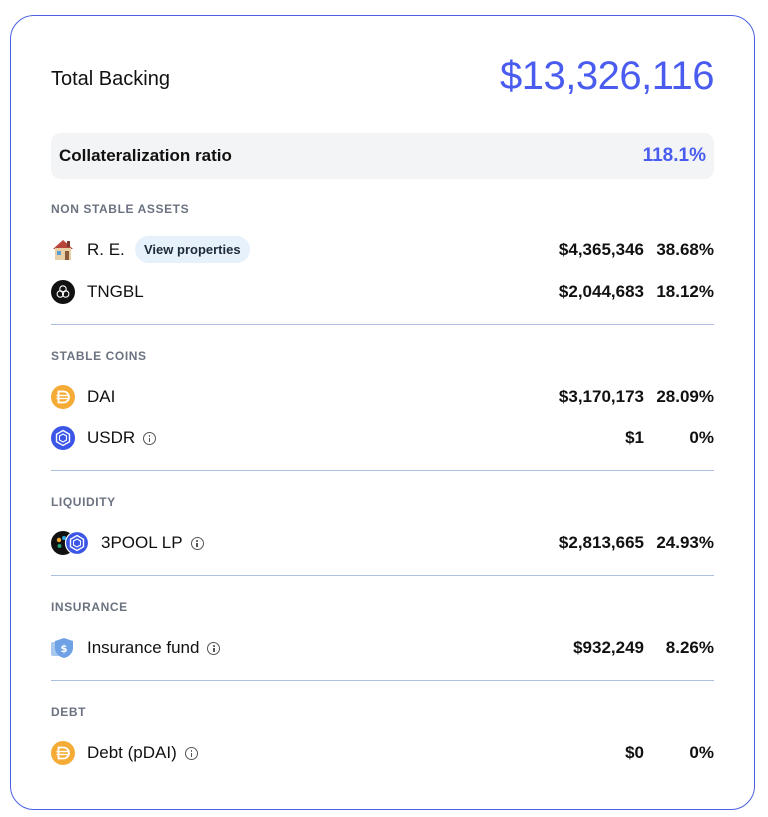  I want to click on section-title-non-stable: NON STABLE ASSETS, so click(120, 209).